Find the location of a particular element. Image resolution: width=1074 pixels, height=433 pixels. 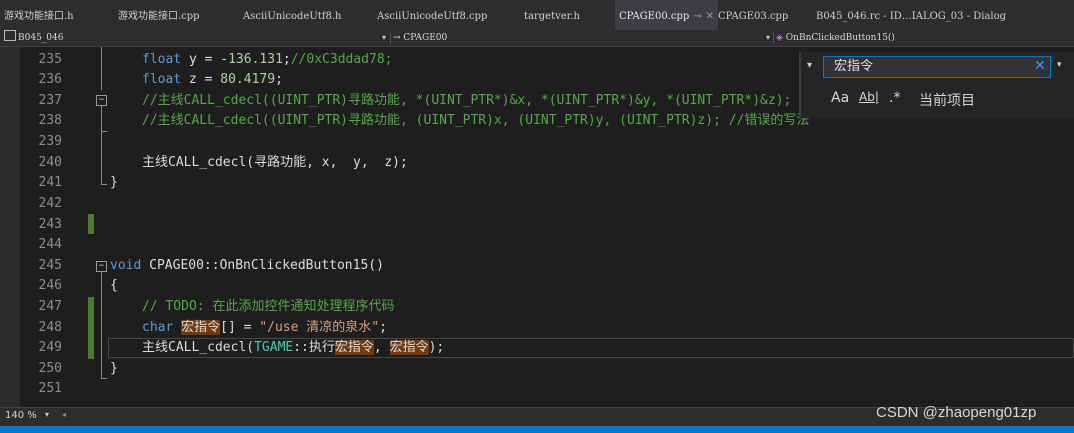

line-number: 249 is located at coordinates (50, 347).